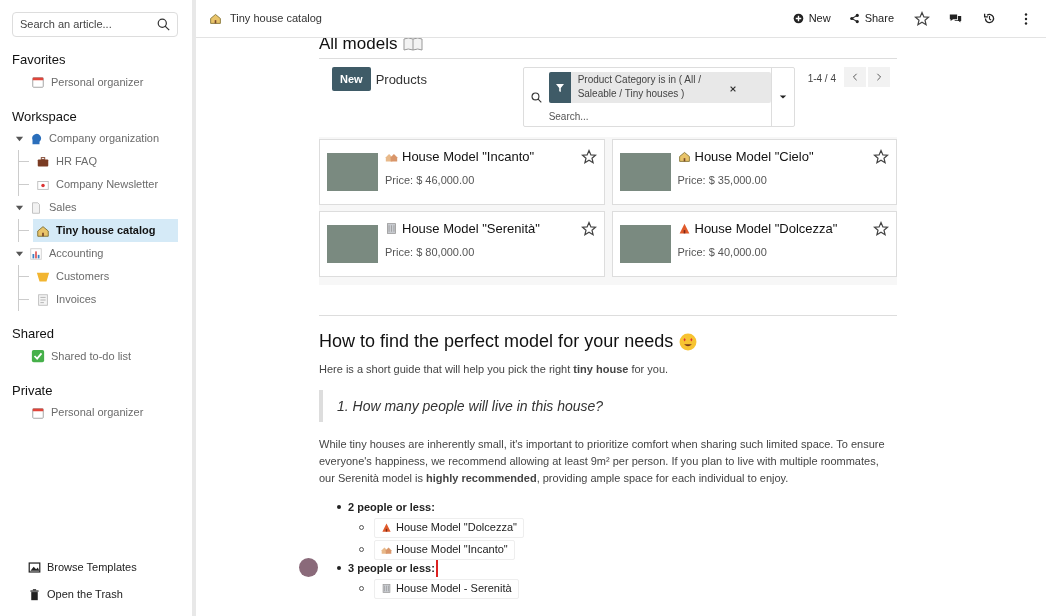  I want to click on record-link: House Model - Serenità, so click(446, 588).